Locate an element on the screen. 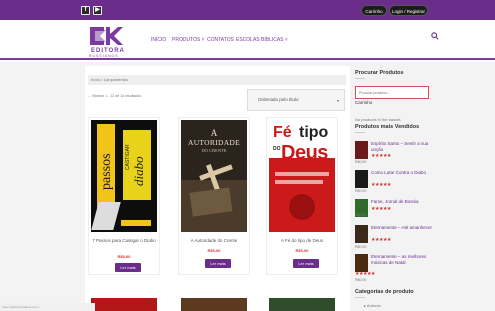  logo-subtext: RUSSIANOS is located at coordinates (104, 56).